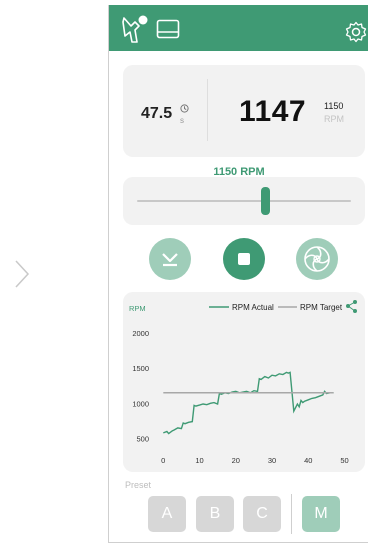 The height and width of the screenshot is (547, 368). I want to click on y-tick-label: 1500, so click(140, 368).